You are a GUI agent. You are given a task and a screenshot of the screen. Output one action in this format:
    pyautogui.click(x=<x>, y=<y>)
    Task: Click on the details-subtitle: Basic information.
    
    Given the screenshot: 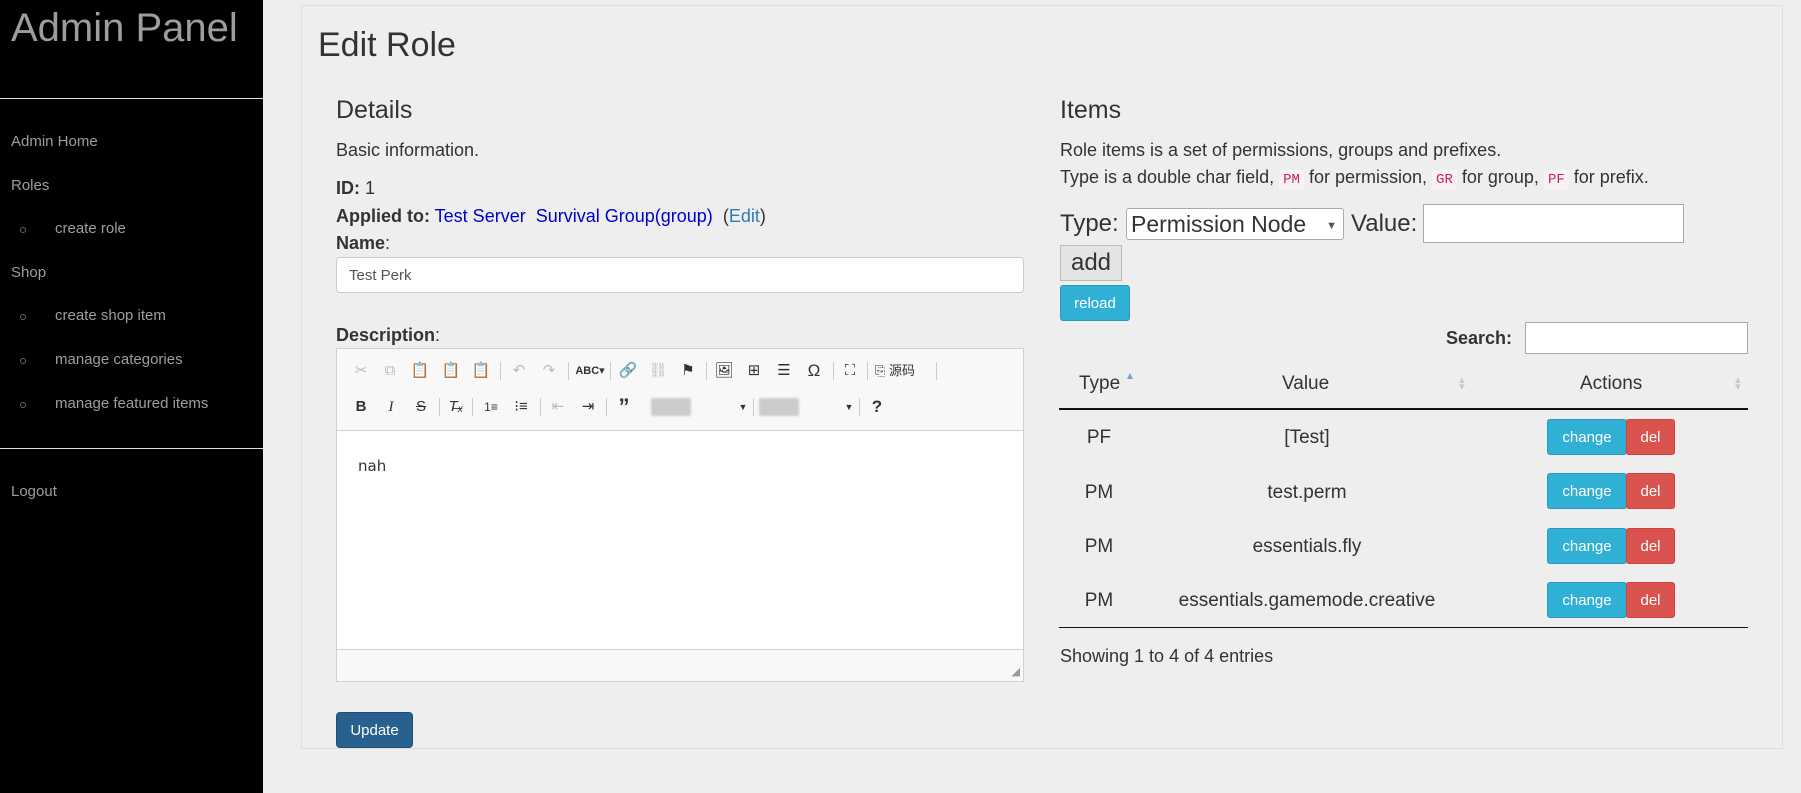 What is the action you would take?
    pyautogui.click(x=408, y=150)
    